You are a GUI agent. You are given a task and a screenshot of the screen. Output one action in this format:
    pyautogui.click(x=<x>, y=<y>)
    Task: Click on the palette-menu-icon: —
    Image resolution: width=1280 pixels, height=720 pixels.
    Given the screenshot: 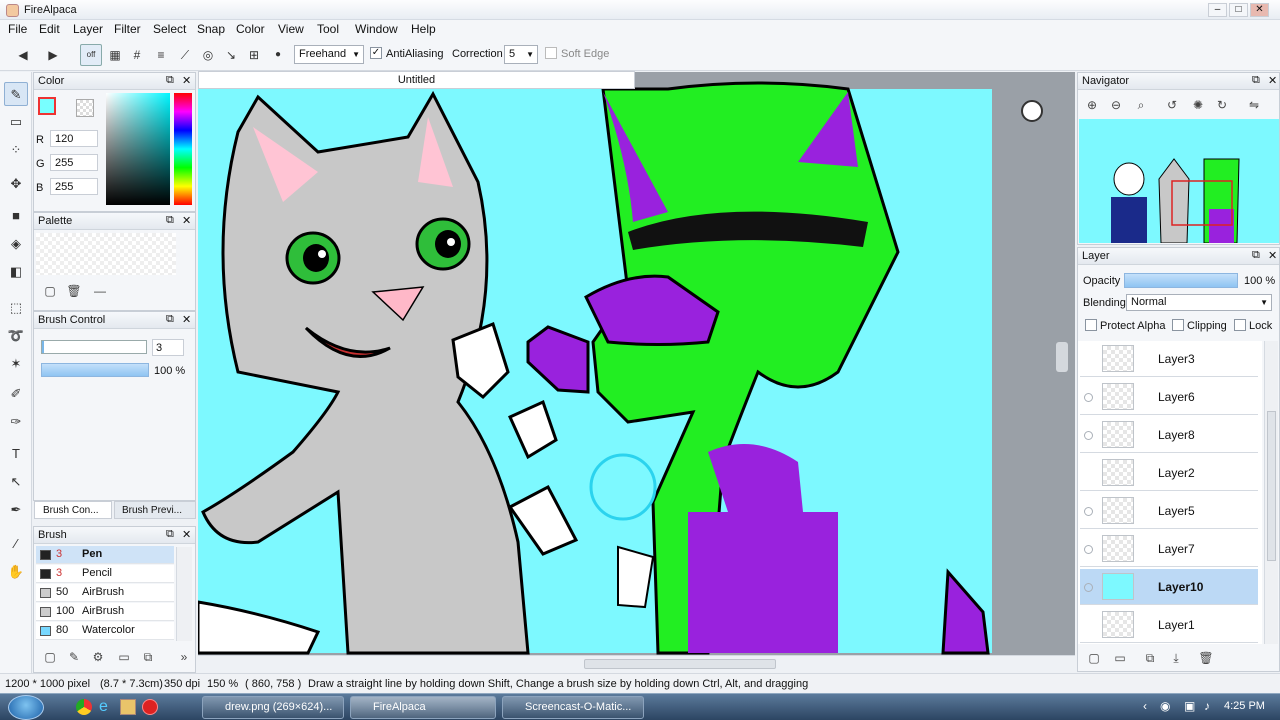 What is the action you would take?
    pyautogui.click(x=100, y=291)
    